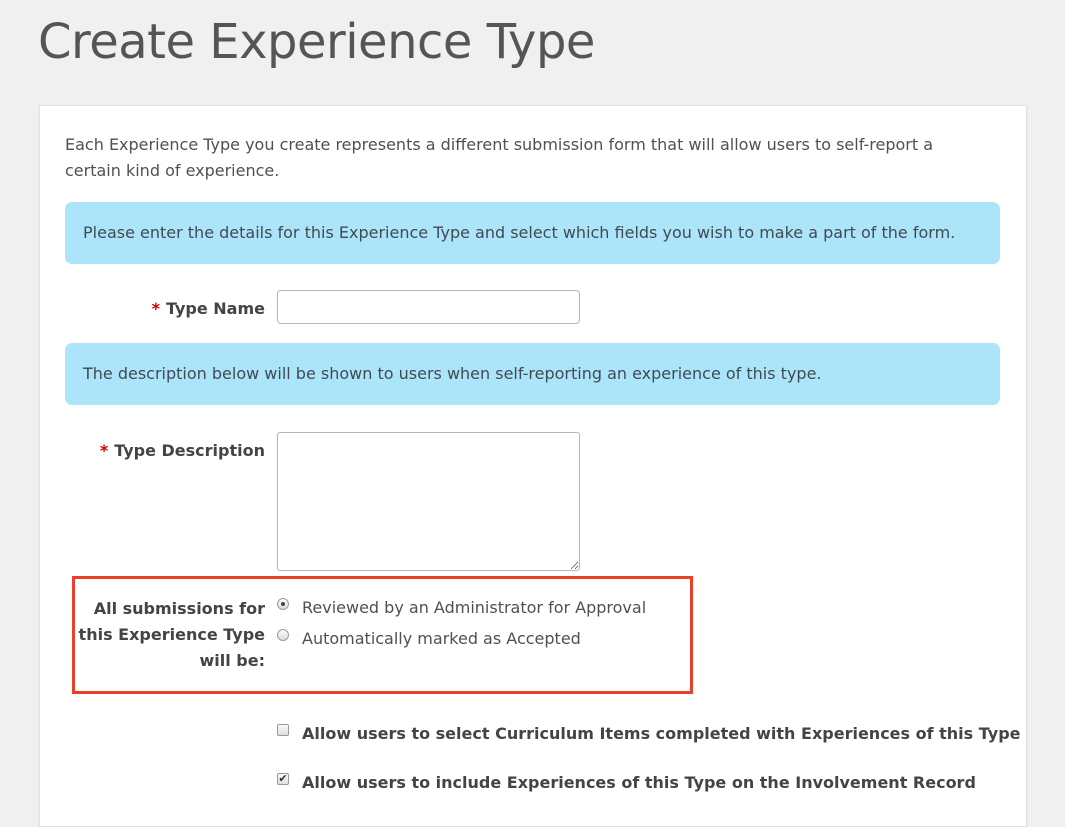  Describe the element at coordinates (283, 603) in the screenshot. I see `radio-button-reviewed` at that location.